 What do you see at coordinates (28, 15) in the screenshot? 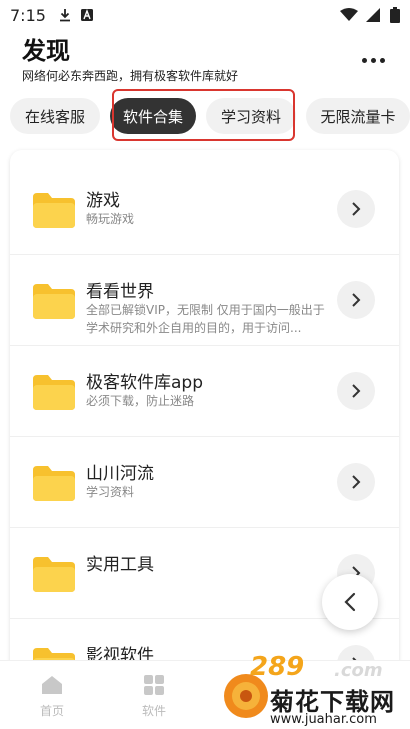
I see `status-time: 7:15` at bounding box center [28, 15].